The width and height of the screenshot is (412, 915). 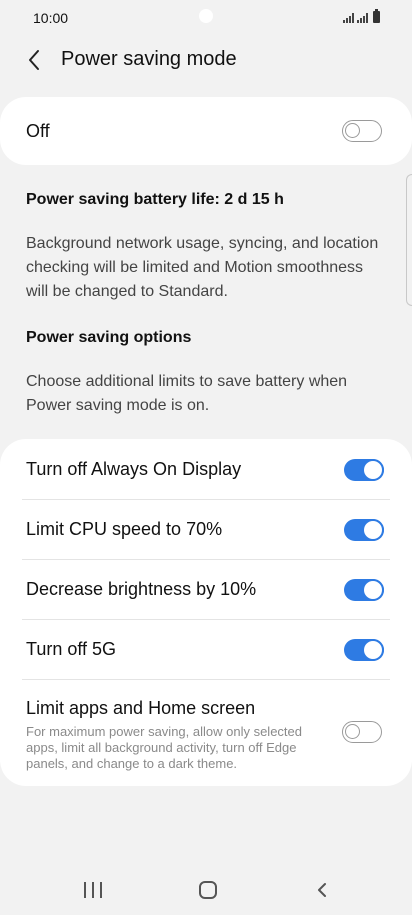 What do you see at coordinates (109, 337) in the screenshot?
I see `options-section-title: Power saving options` at bounding box center [109, 337].